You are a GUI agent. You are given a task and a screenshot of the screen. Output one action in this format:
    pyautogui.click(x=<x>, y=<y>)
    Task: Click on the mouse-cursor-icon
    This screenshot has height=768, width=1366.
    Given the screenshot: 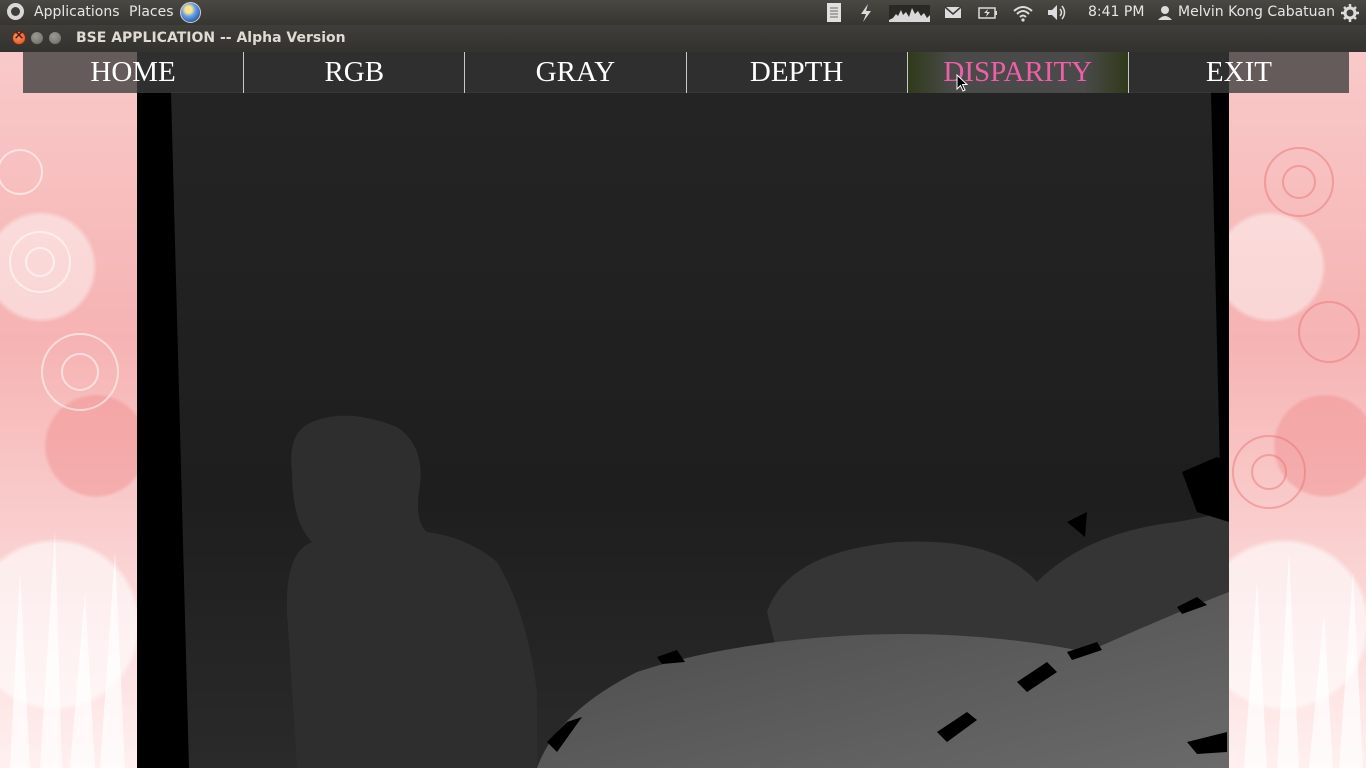 What is the action you would take?
    pyautogui.click(x=962, y=83)
    